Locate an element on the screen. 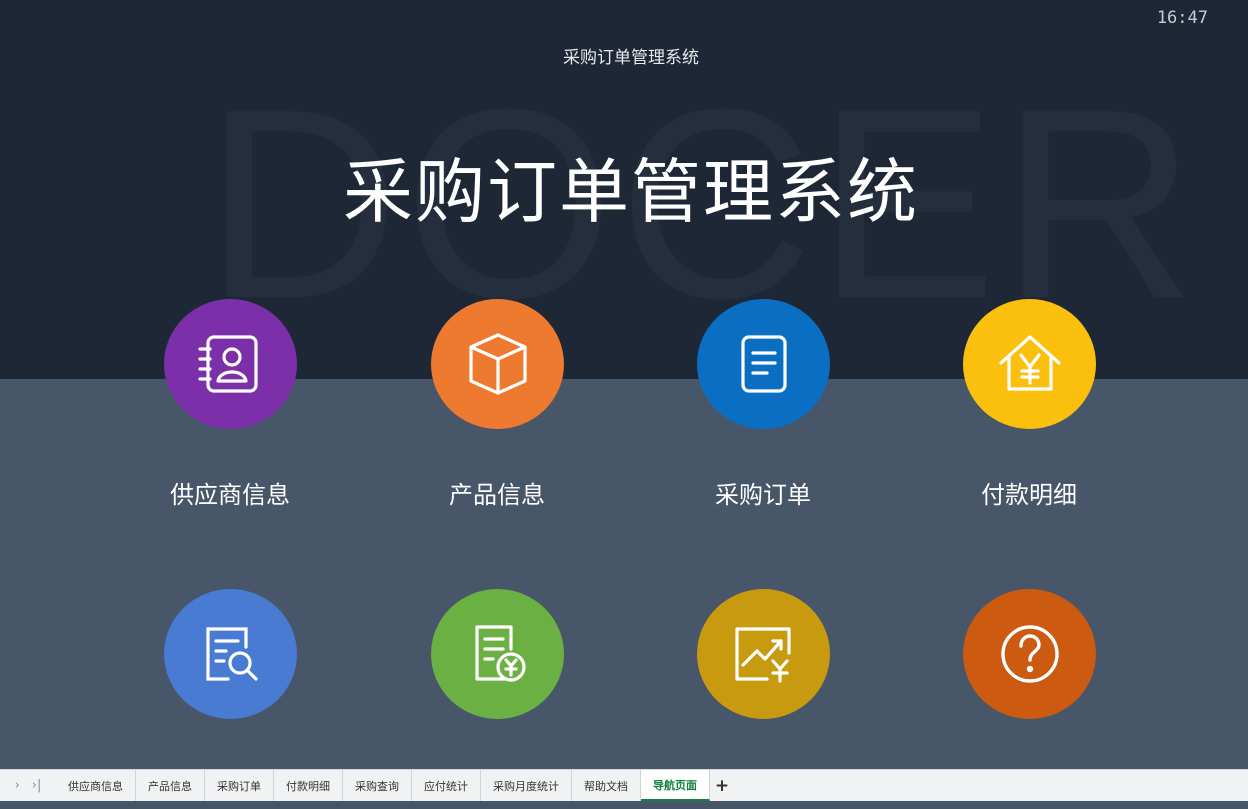  payment-house-icon is located at coordinates (1029, 363).